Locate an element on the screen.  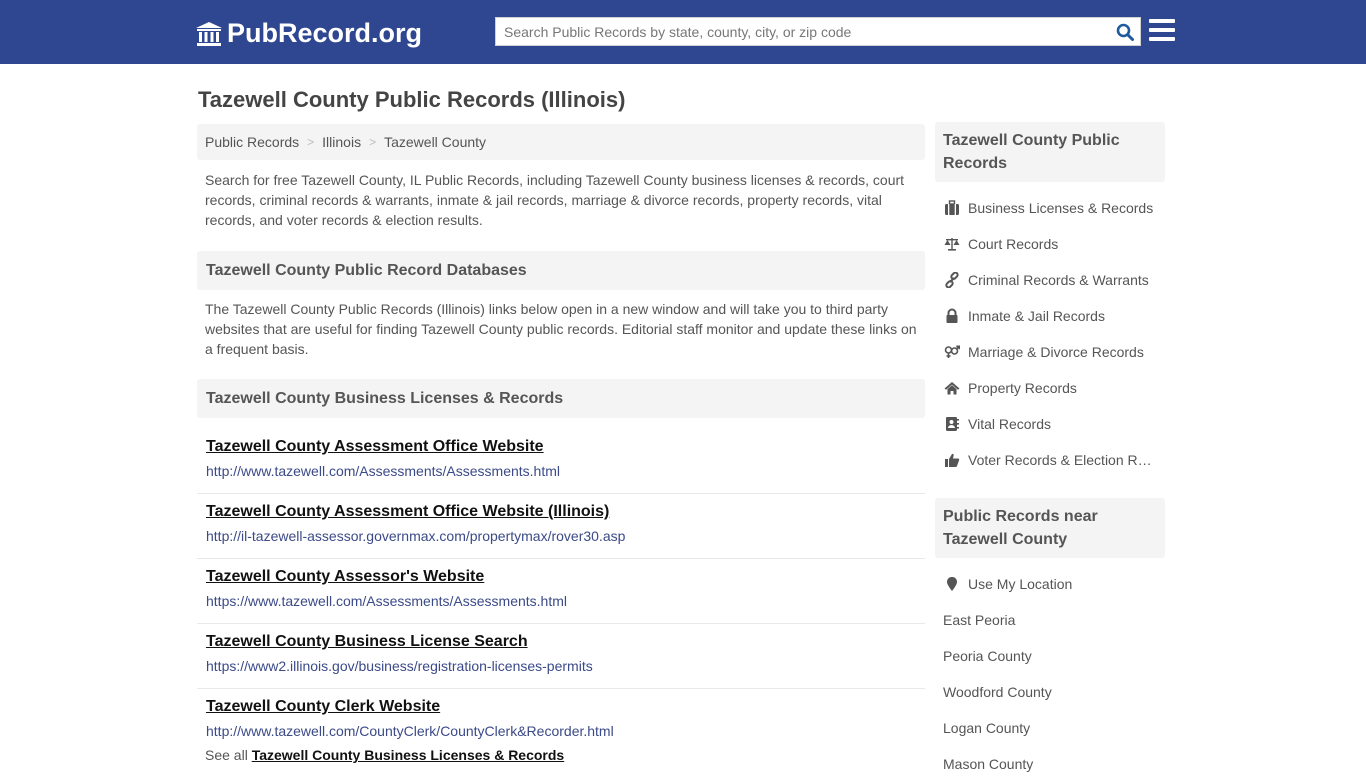
sidebar-item-criminal-records: Criminal Records & Warrants is located at coordinates (1050, 280).